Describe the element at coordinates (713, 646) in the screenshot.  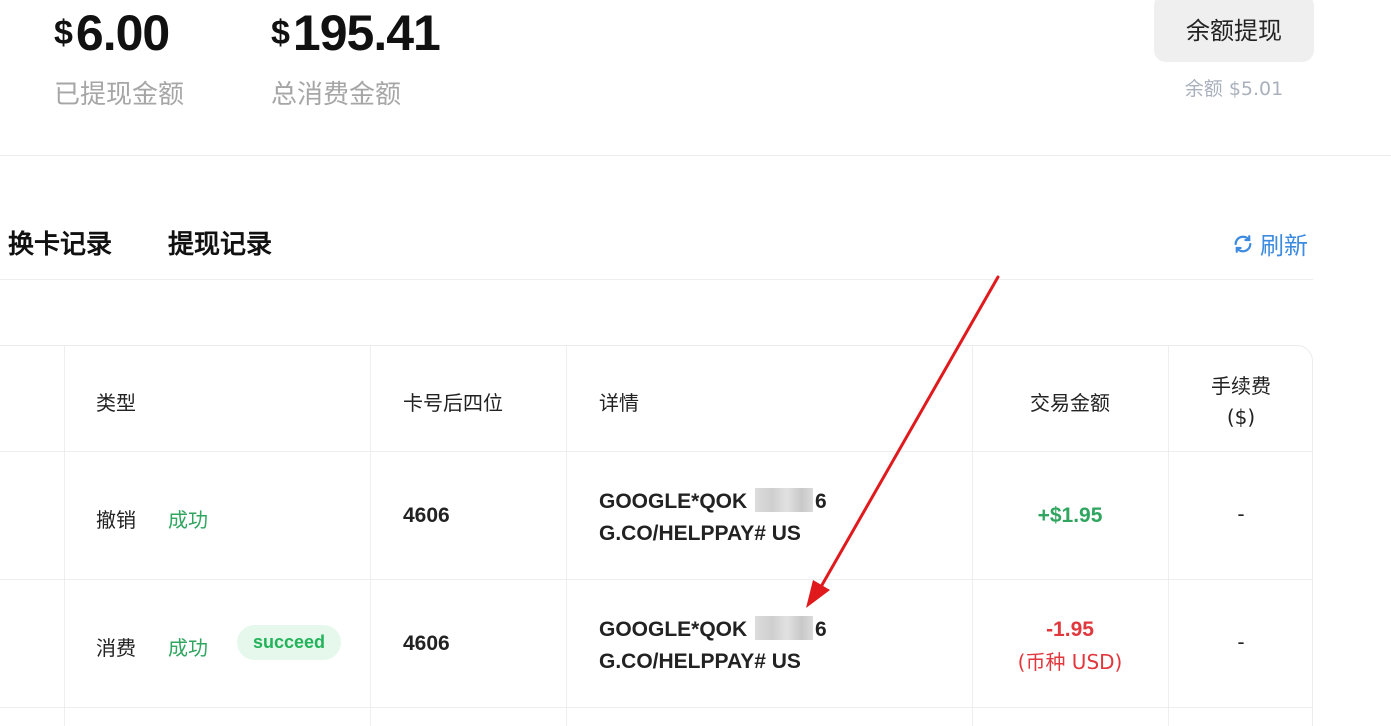
I see `row2-details: GOOGLE*QOK 6 G.CO/HELPPAY# US` at that location.